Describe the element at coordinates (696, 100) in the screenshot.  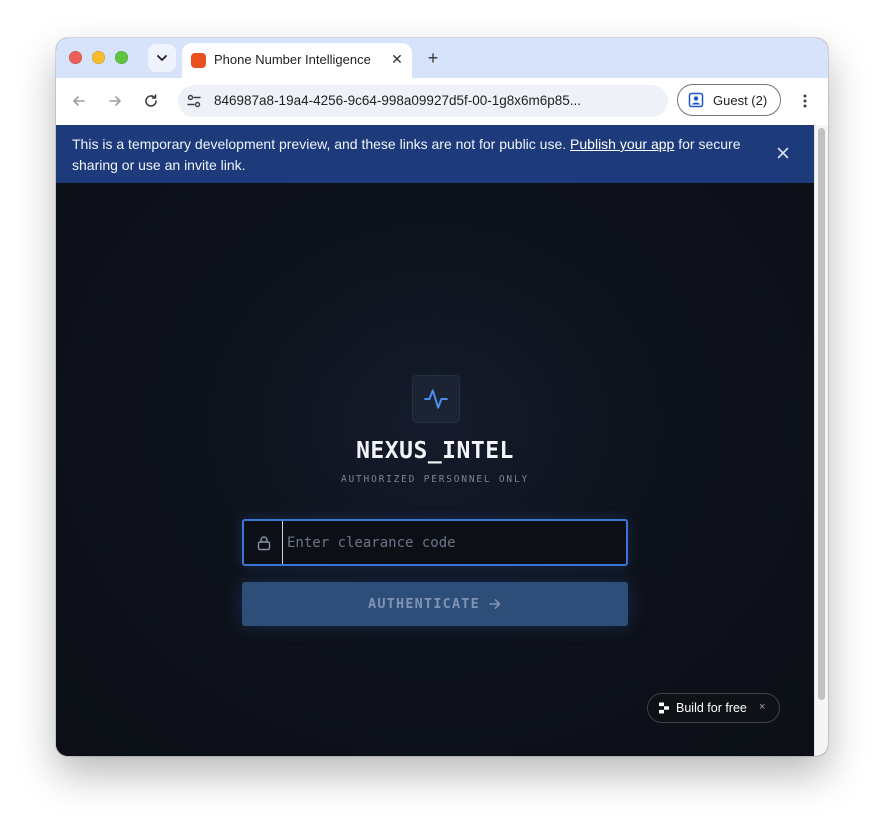
I see `guest-profile-icon` at that location.